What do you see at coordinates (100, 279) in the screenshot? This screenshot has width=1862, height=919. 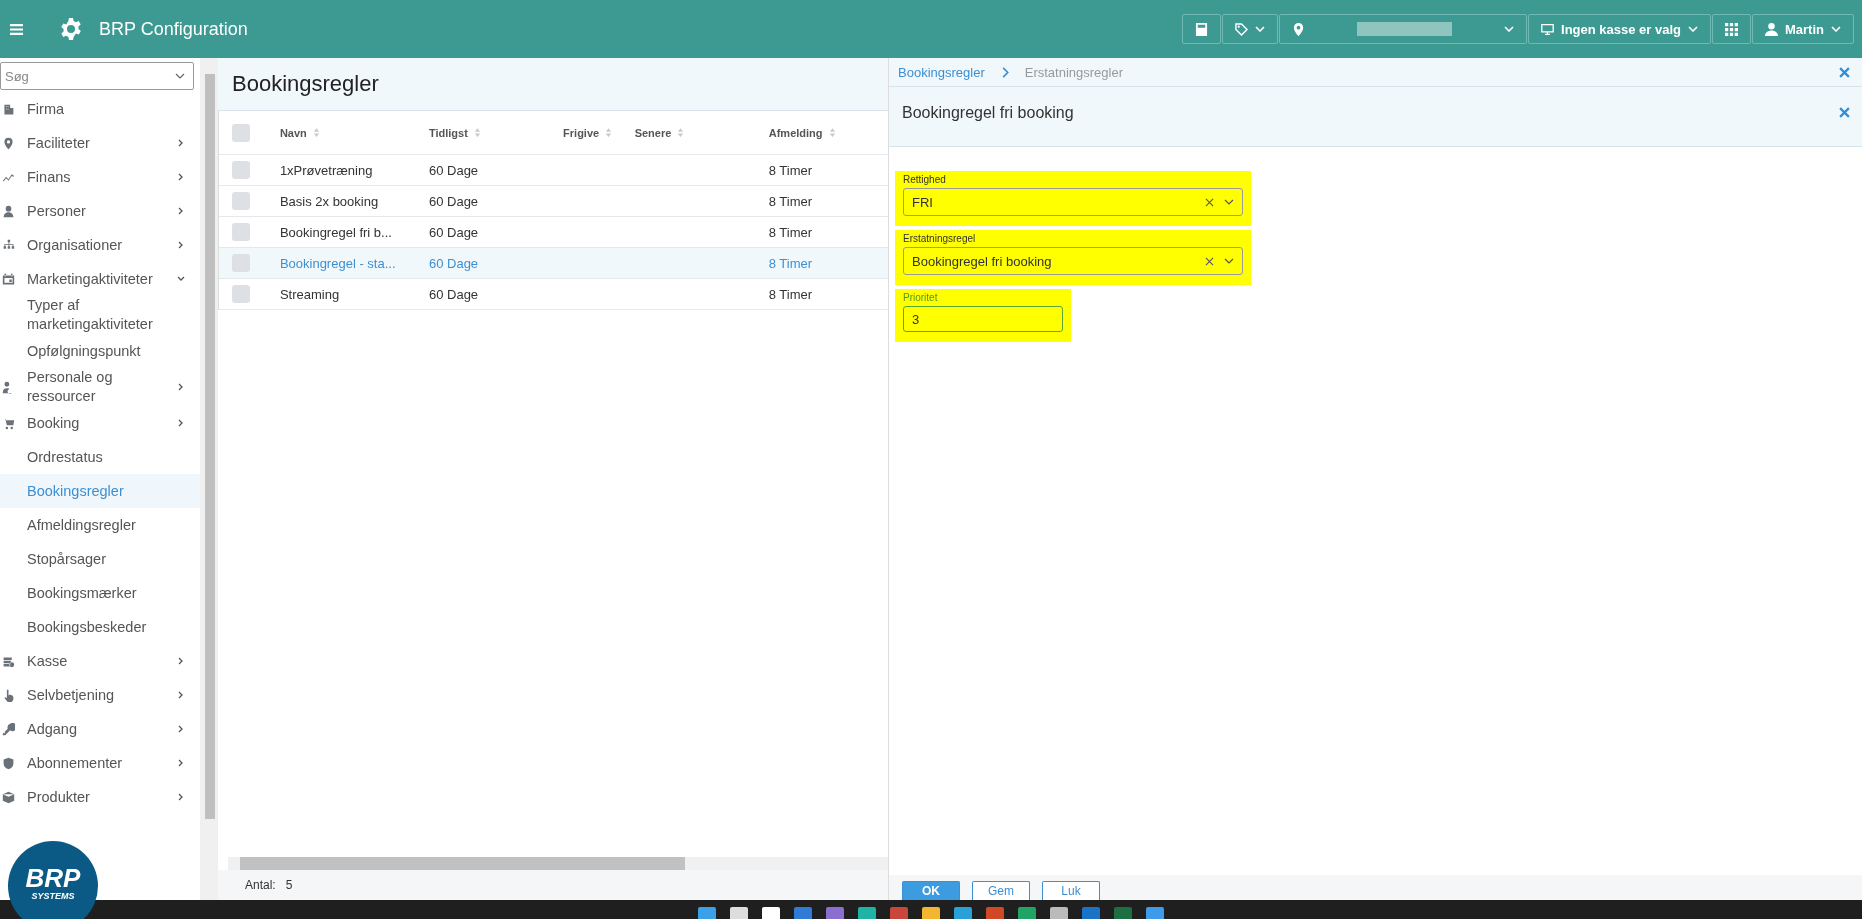 I see `sidebar-item: Marketingaktiviteter` at bounding box center [100, 279].